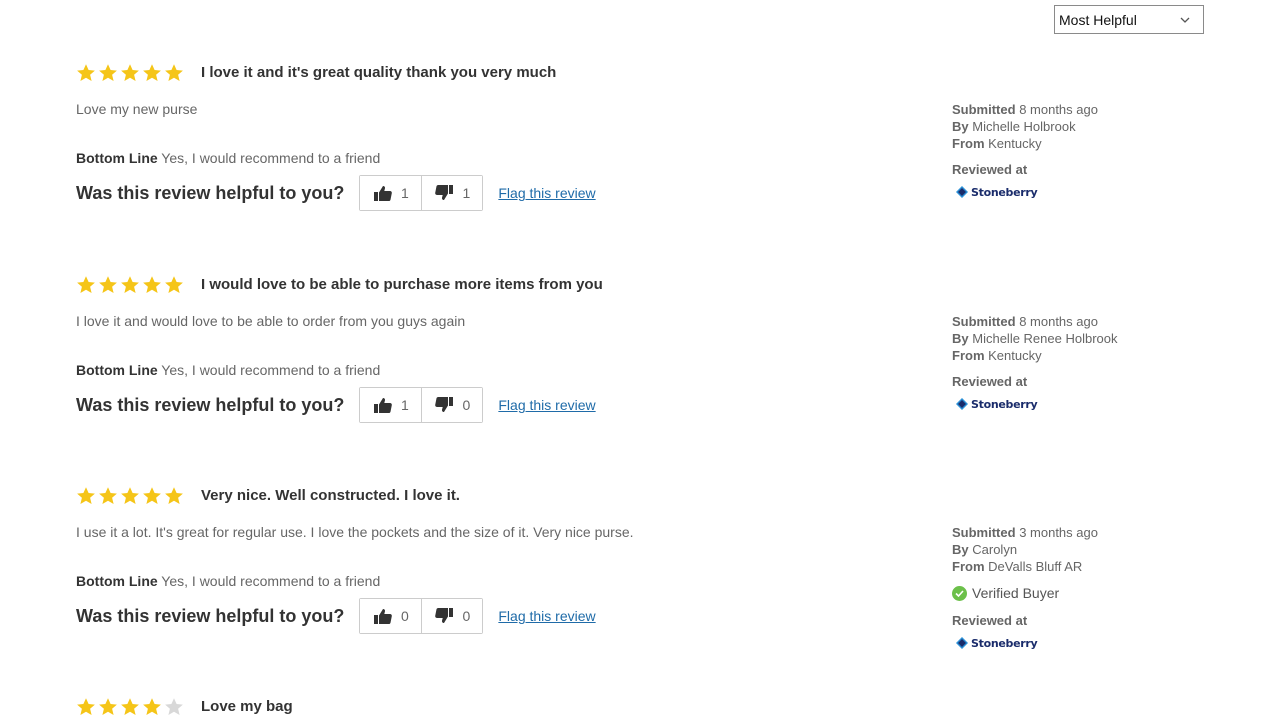  Describe the element at coordinates (959, 593) in the screenshot. I see `check-circle-icon` at that location.